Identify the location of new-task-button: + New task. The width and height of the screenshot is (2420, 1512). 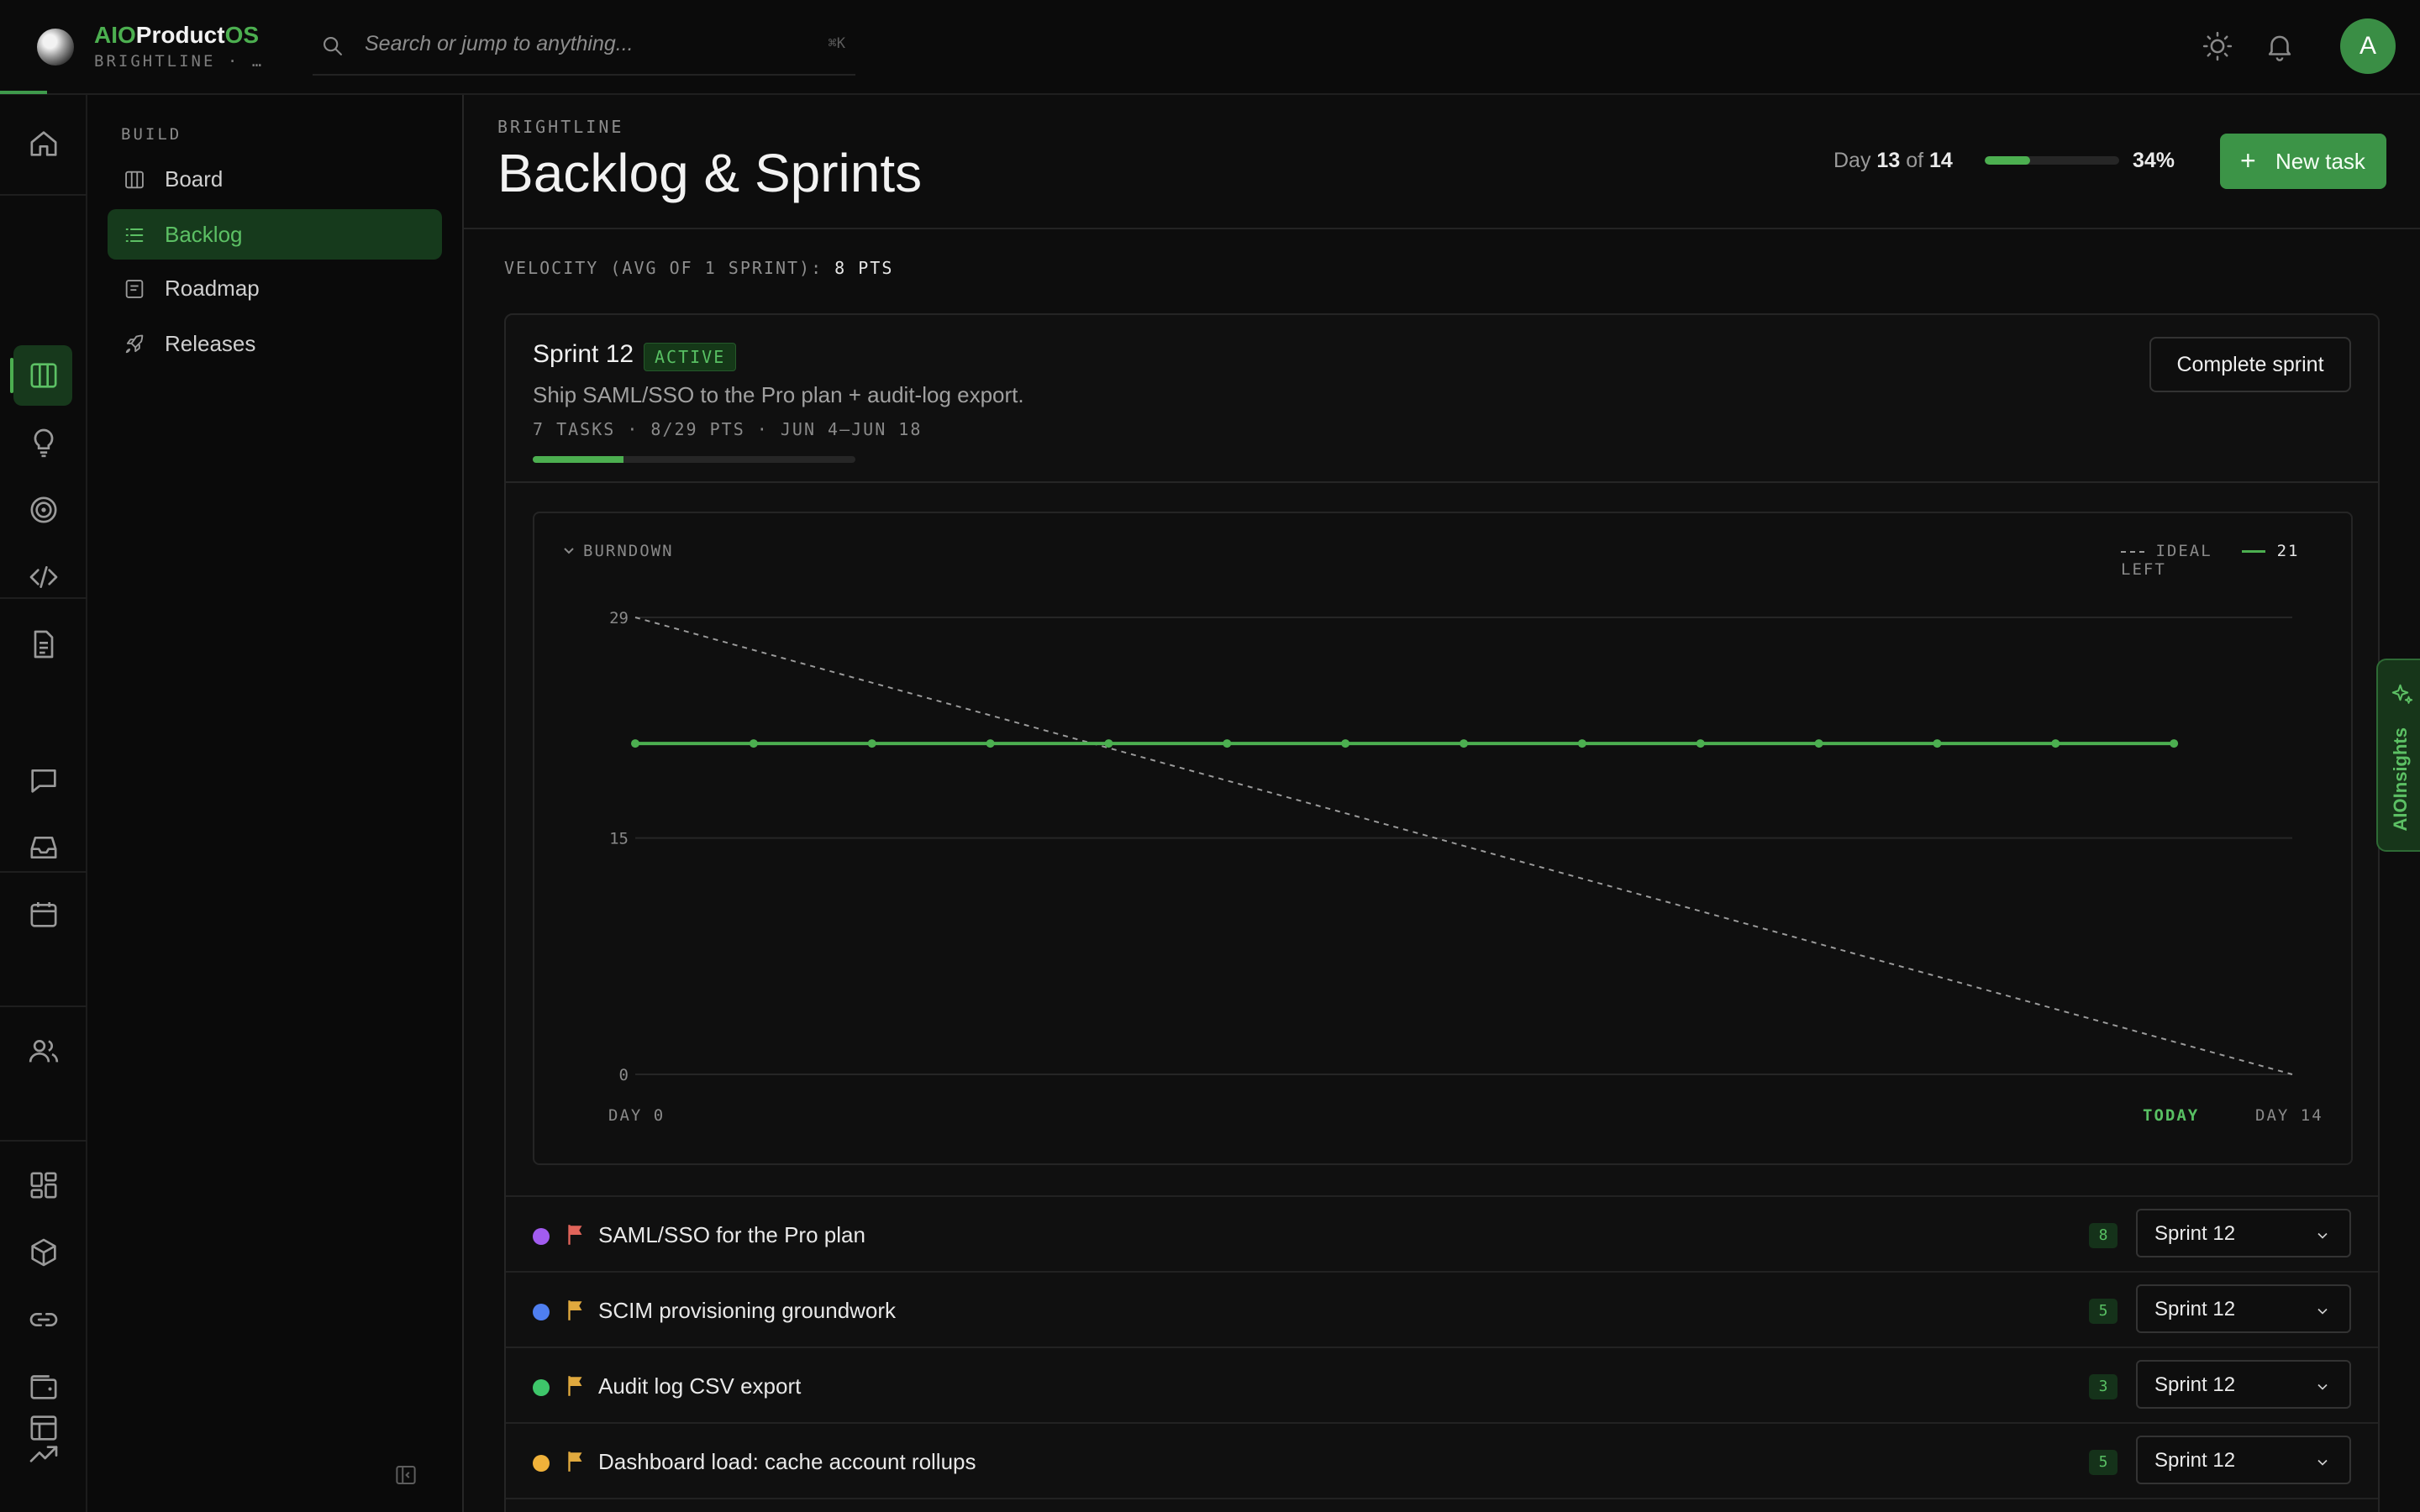
(2303, 161).